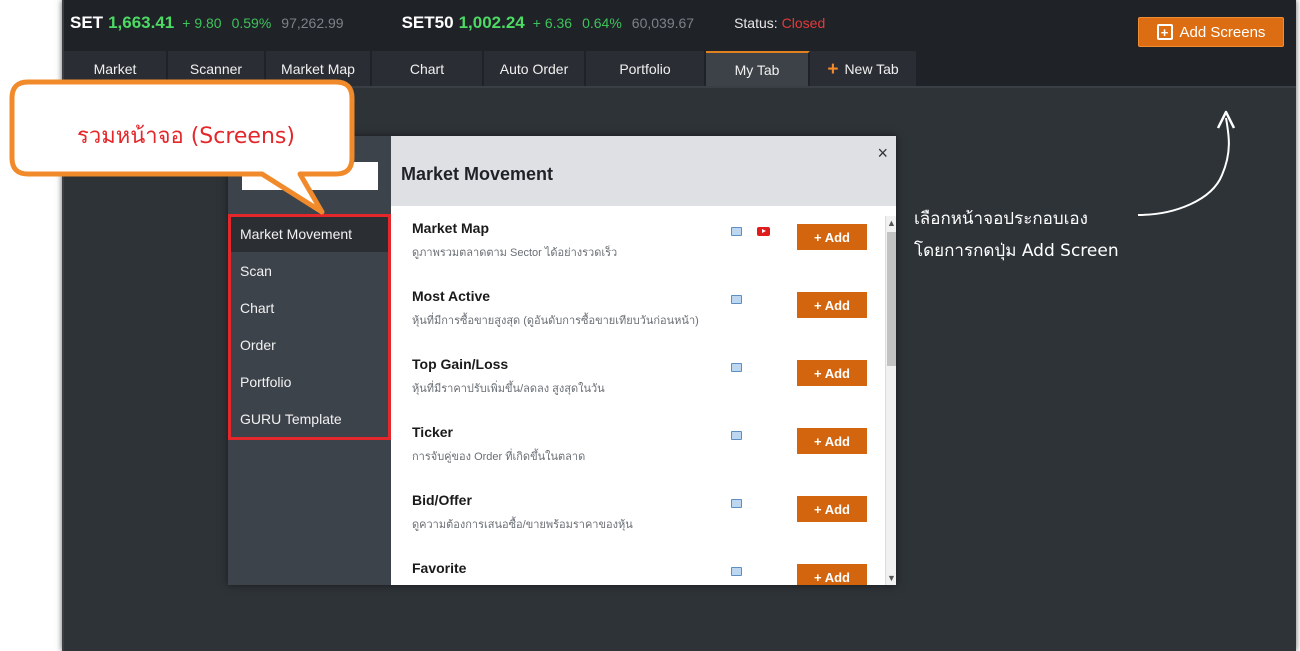 This screenshot has height=651, width=1300. I want to click on tab-label: Auto Order, so click(534, 69).